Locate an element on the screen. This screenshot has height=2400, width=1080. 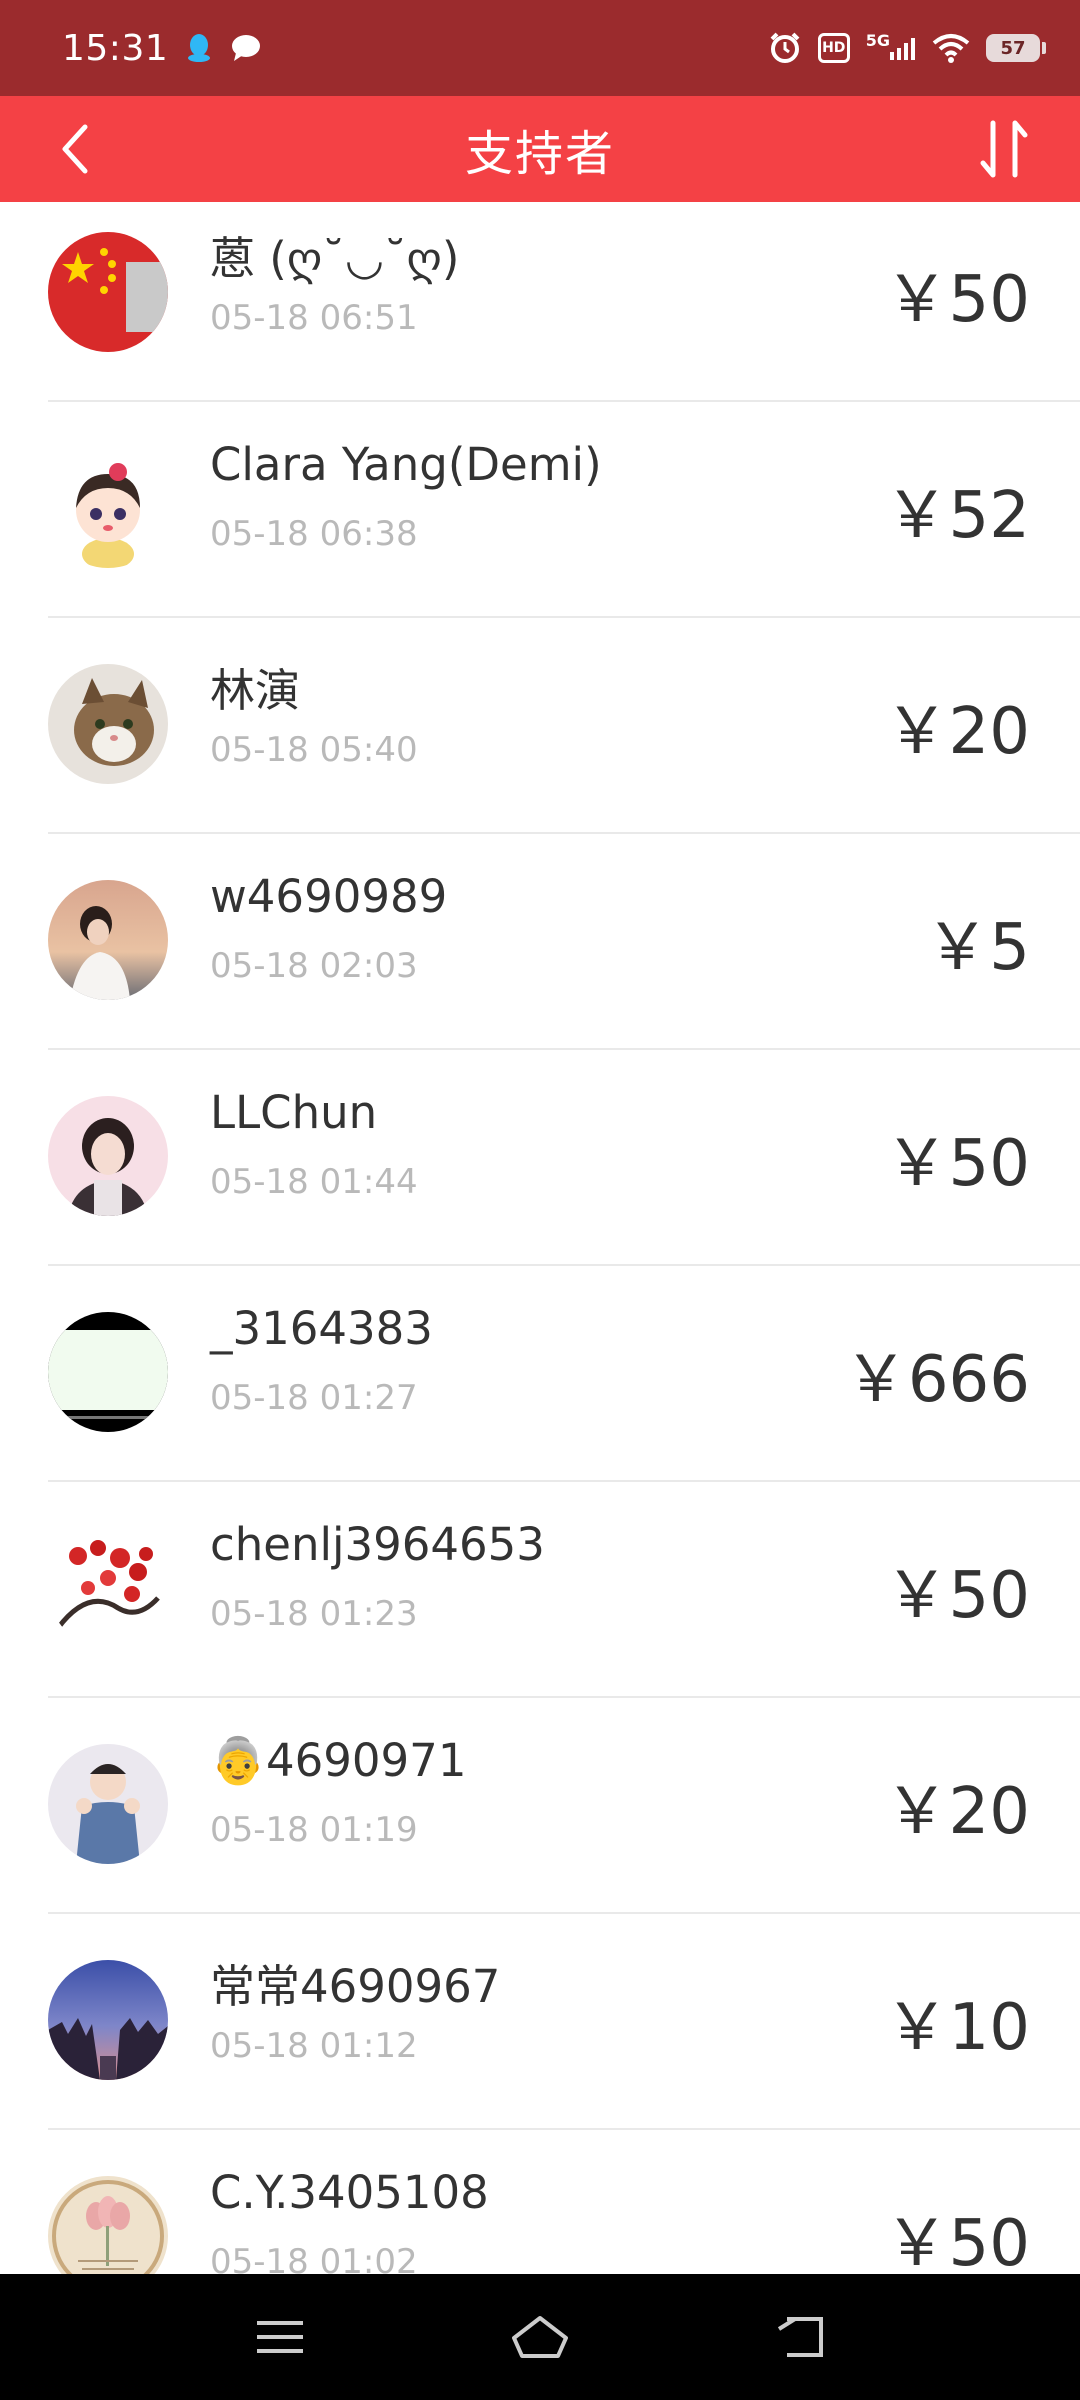
nav-back-button is located at coordinates (800, 2337).